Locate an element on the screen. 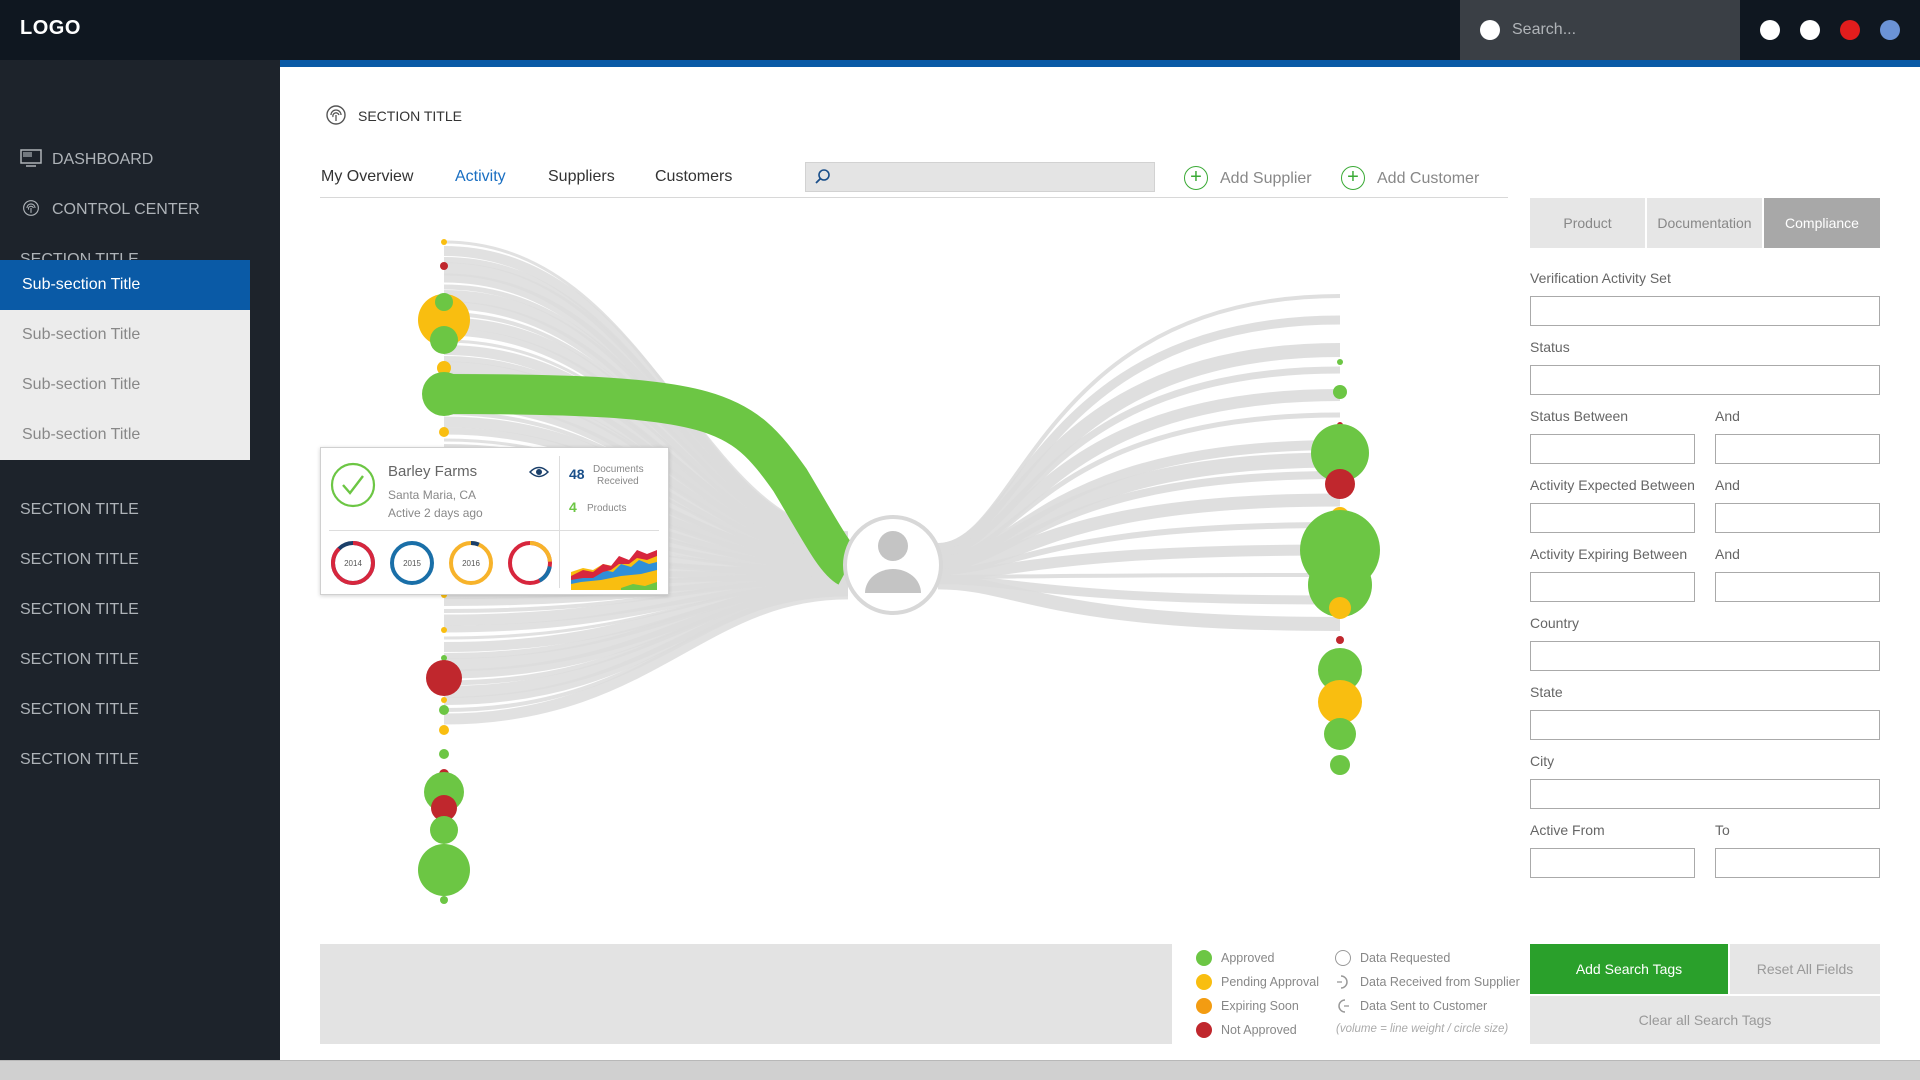 This screenshot has height=1080, width=1920. city-field is located at coordinates (1705, 794).